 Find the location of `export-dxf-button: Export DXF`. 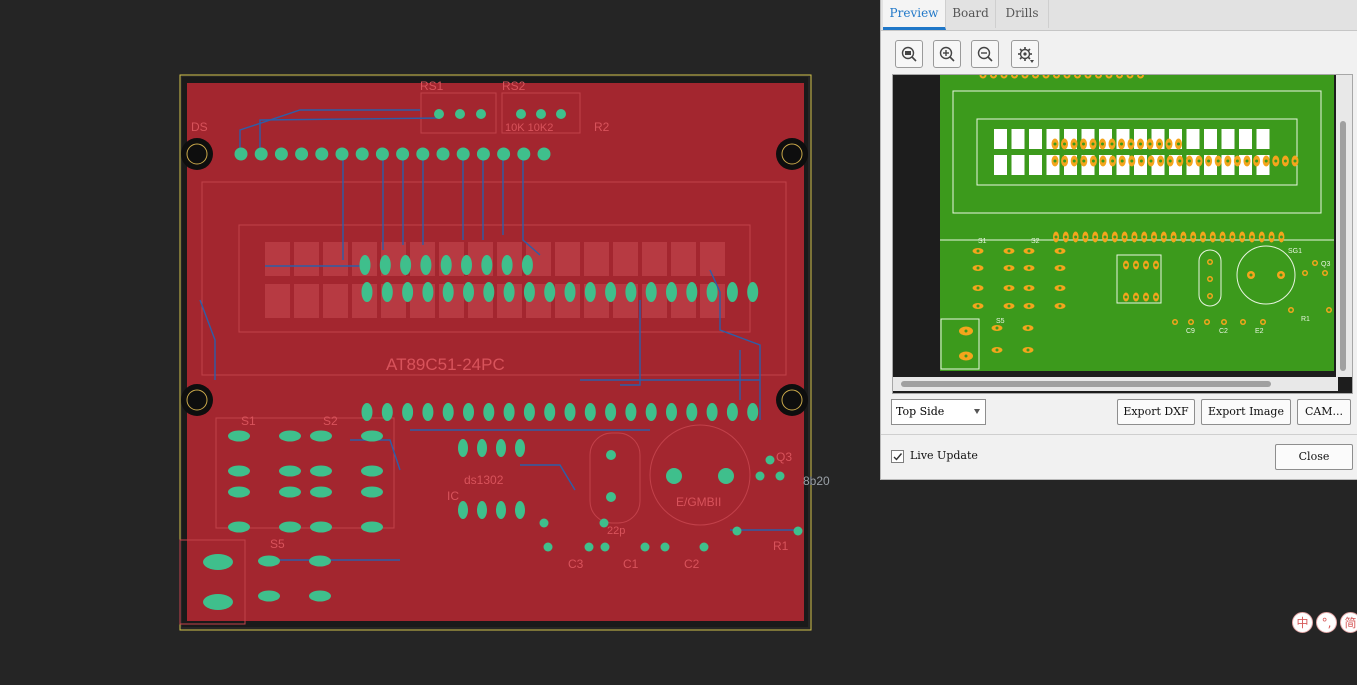

export-dxf-button: Export DXF is located at coordinates (1156, 412).